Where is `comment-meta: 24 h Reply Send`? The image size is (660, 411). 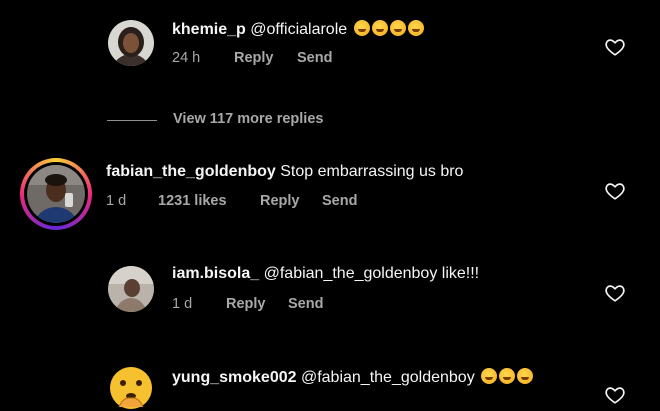
comment-meta: 24 h Reply Send is located at coordinates (322, 59).